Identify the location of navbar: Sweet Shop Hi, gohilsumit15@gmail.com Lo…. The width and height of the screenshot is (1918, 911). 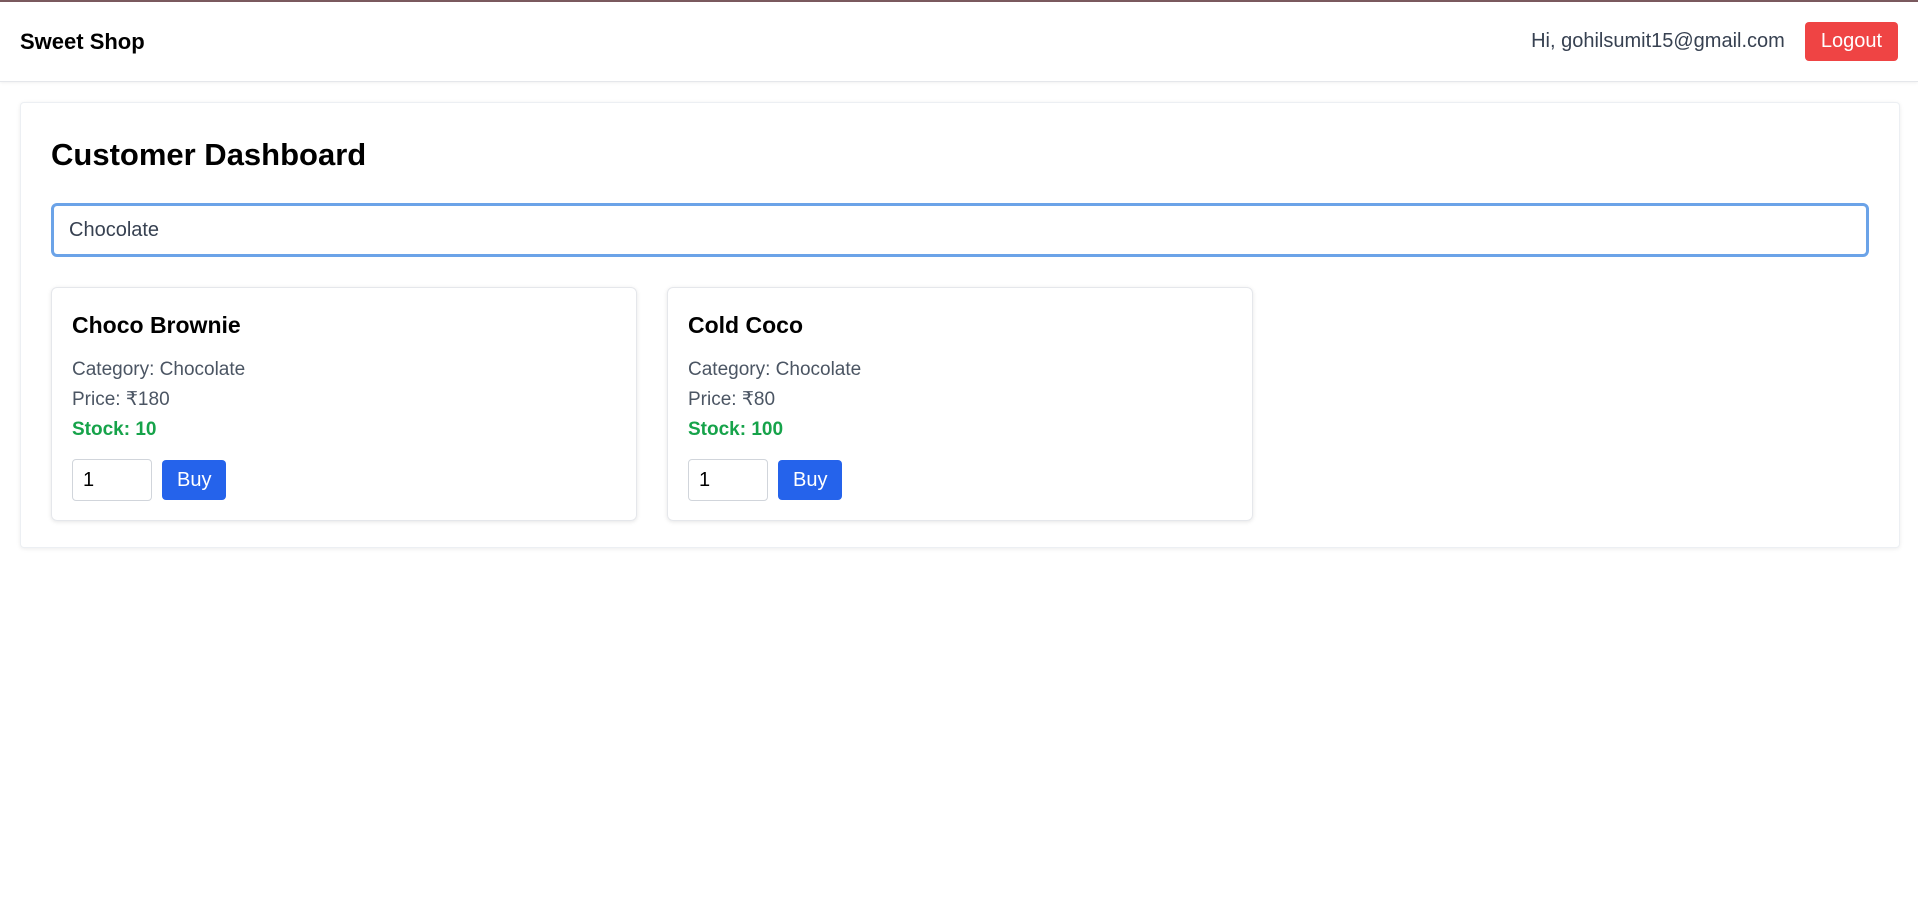
(959, 42).